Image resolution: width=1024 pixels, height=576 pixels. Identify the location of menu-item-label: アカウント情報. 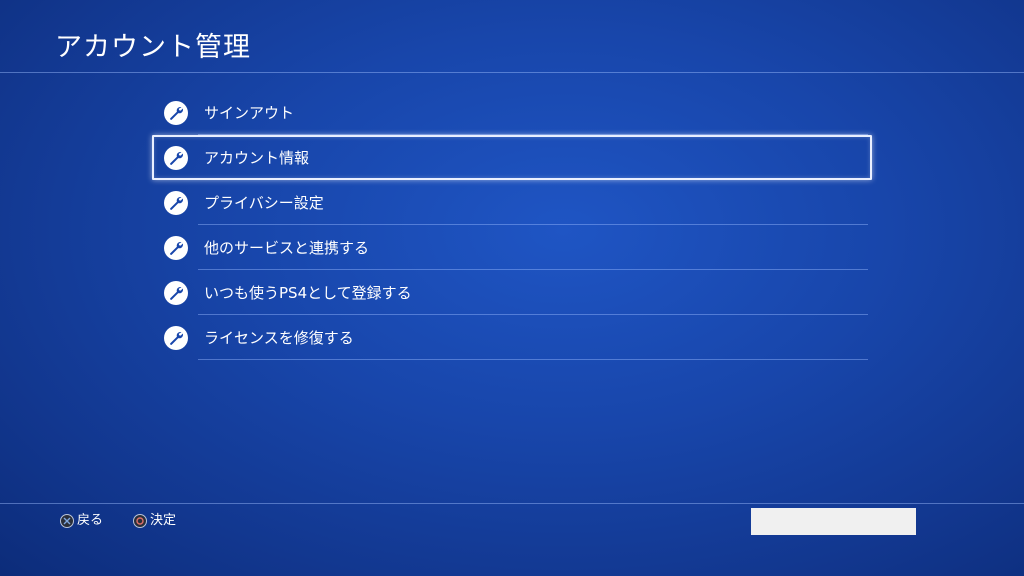
(257, 157).